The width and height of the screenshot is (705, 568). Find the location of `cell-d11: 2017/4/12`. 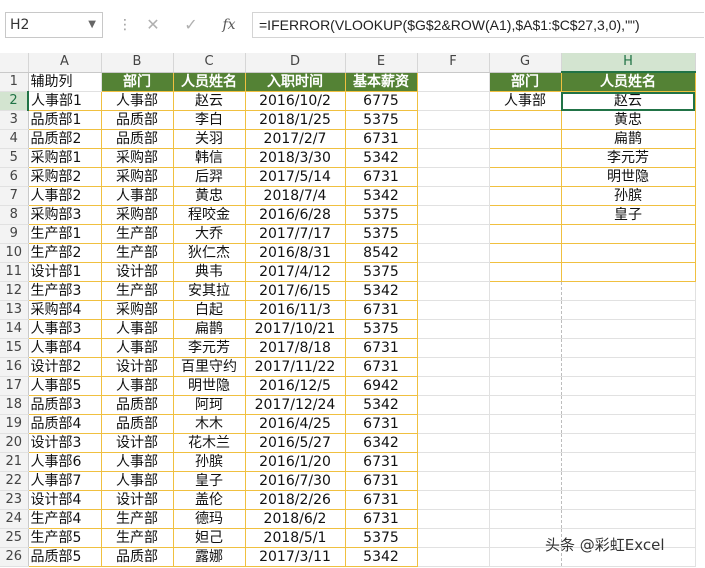

cell-d11: 2017/4/12 is located at coordinates (295, 272).